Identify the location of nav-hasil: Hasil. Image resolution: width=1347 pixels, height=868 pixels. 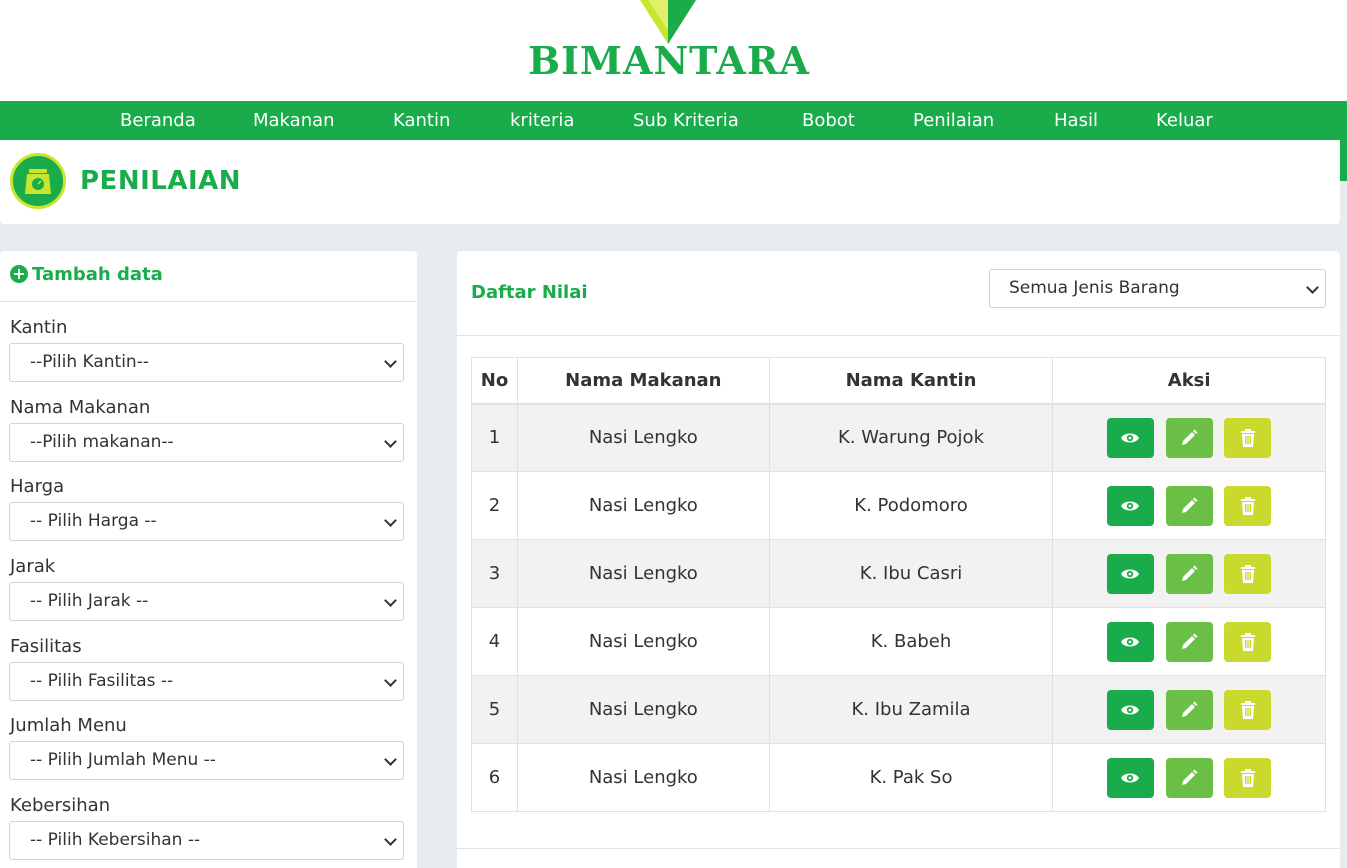
(1076, 120).